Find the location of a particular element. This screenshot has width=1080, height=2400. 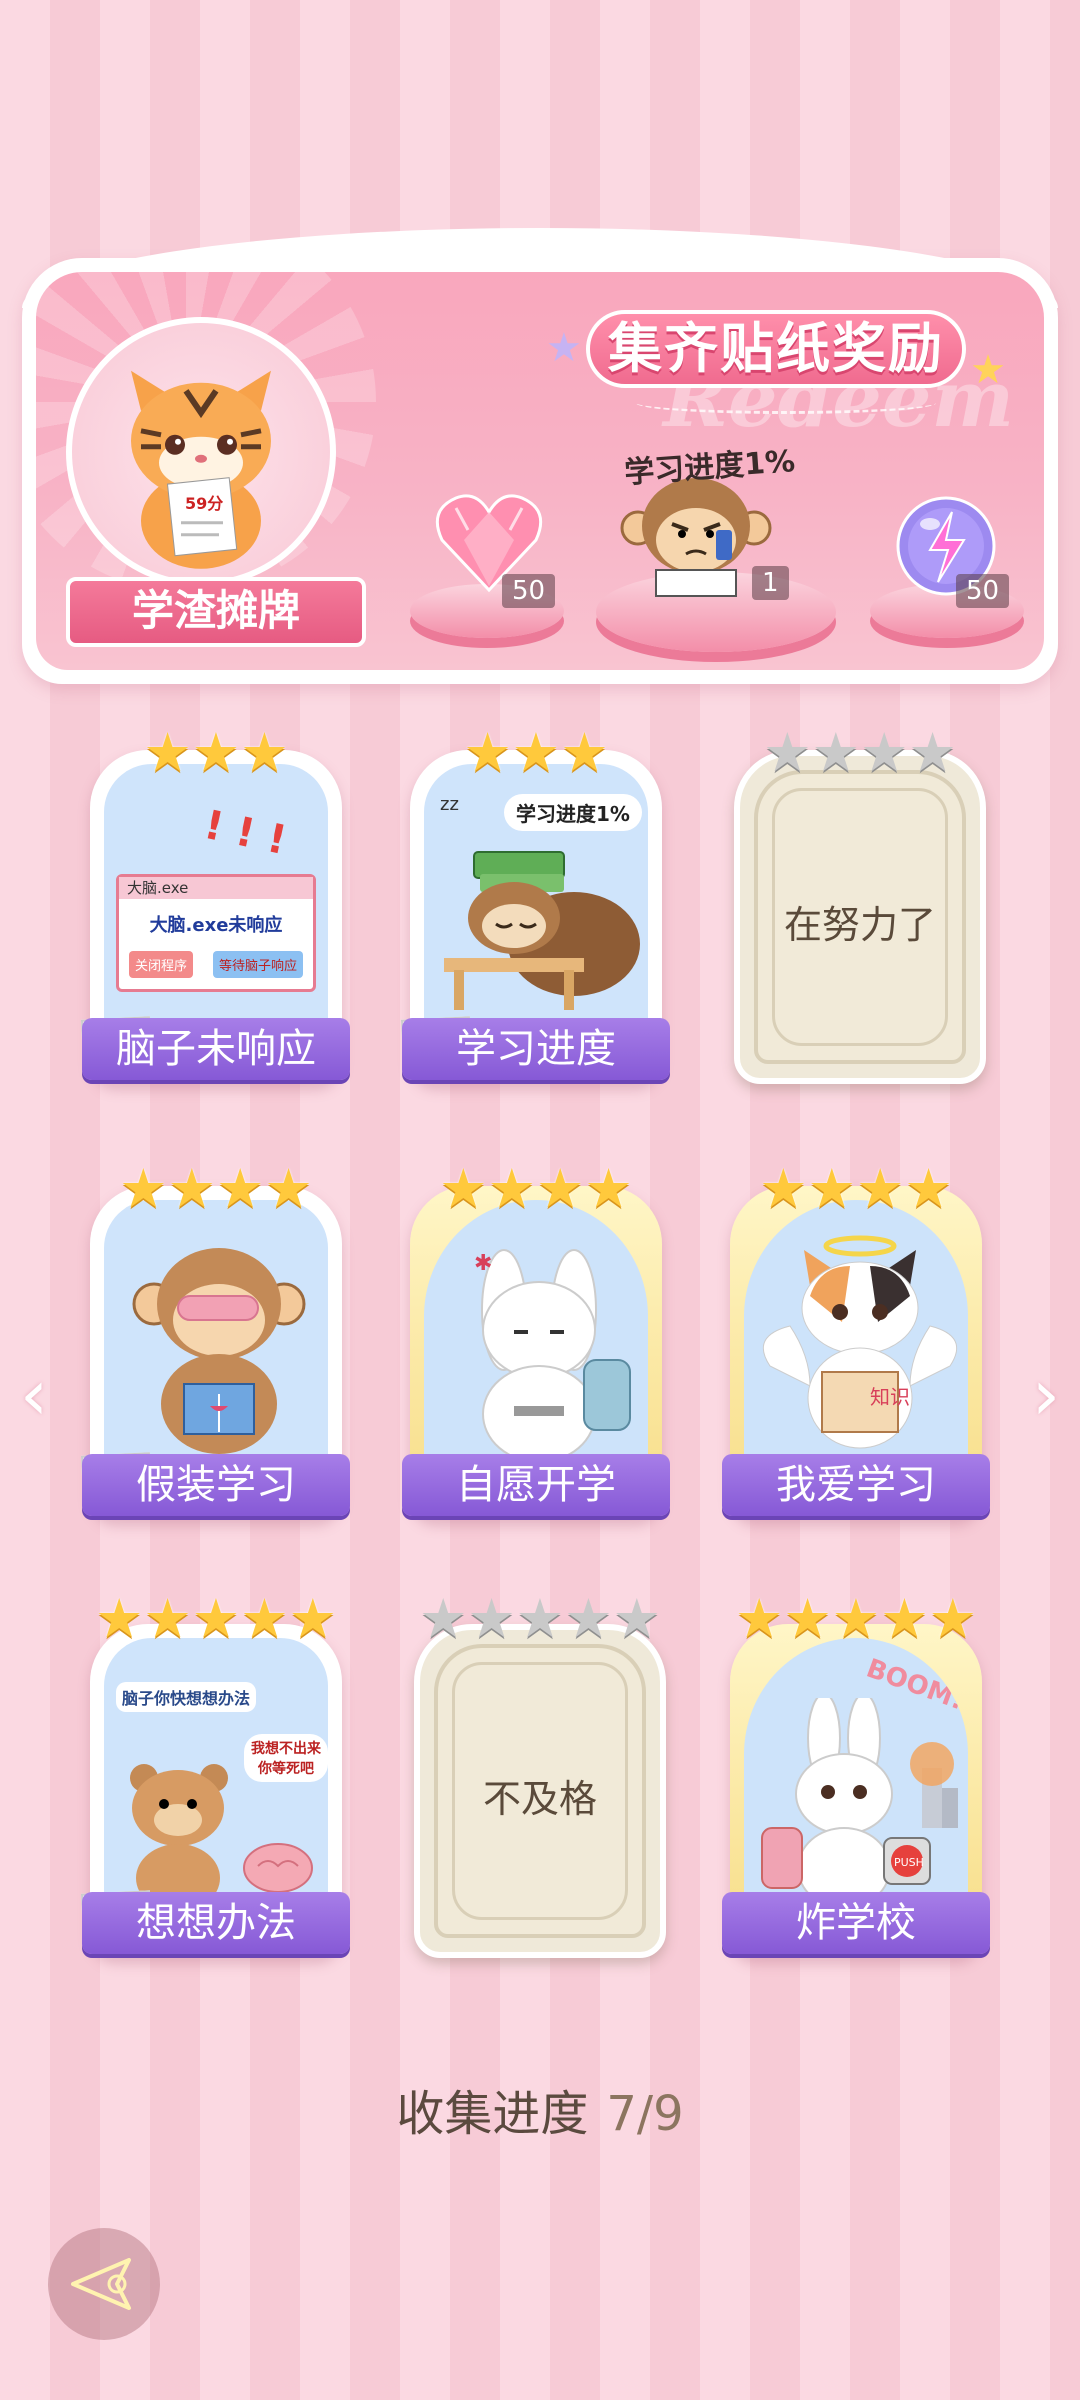

card-frame: 知识 我爱学习 is located at coordinates (856, 1353).